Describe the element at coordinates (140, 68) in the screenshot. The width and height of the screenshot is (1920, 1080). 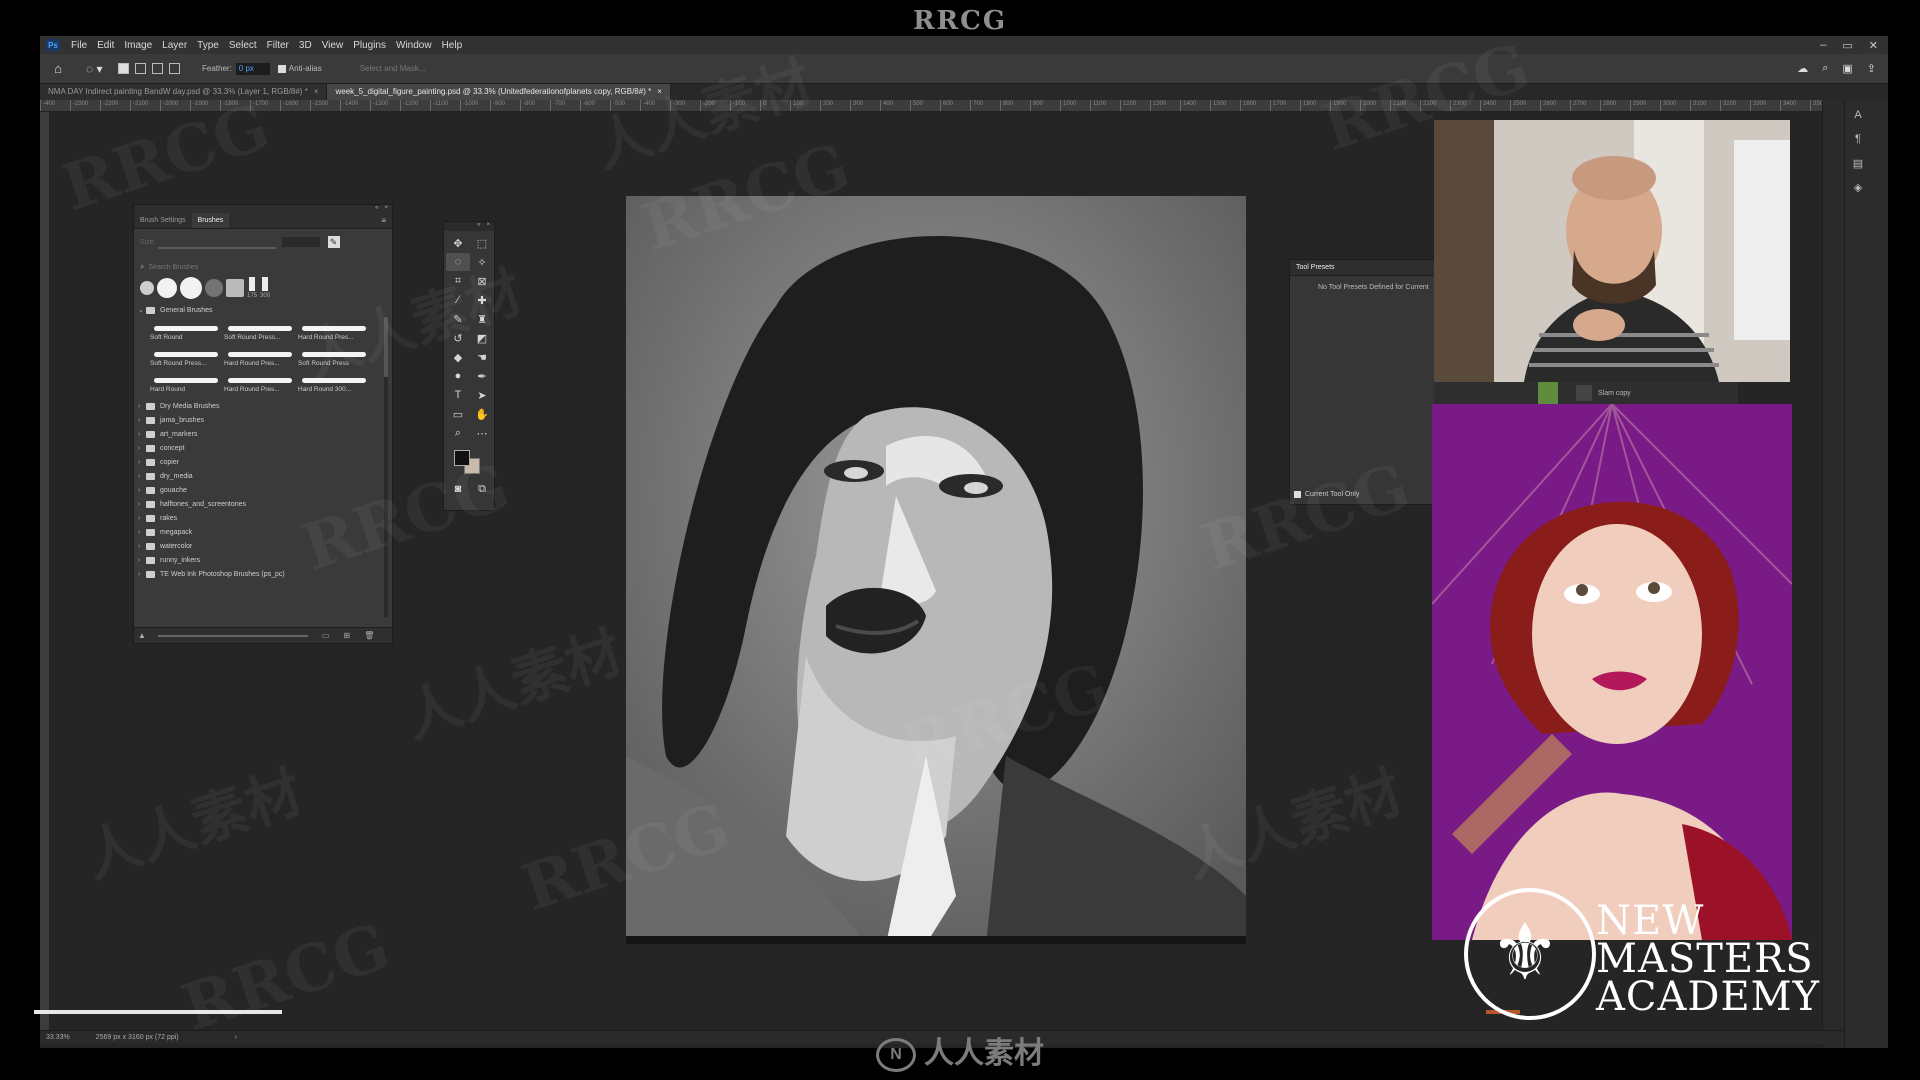
I see `add-selection-icon` at that location.